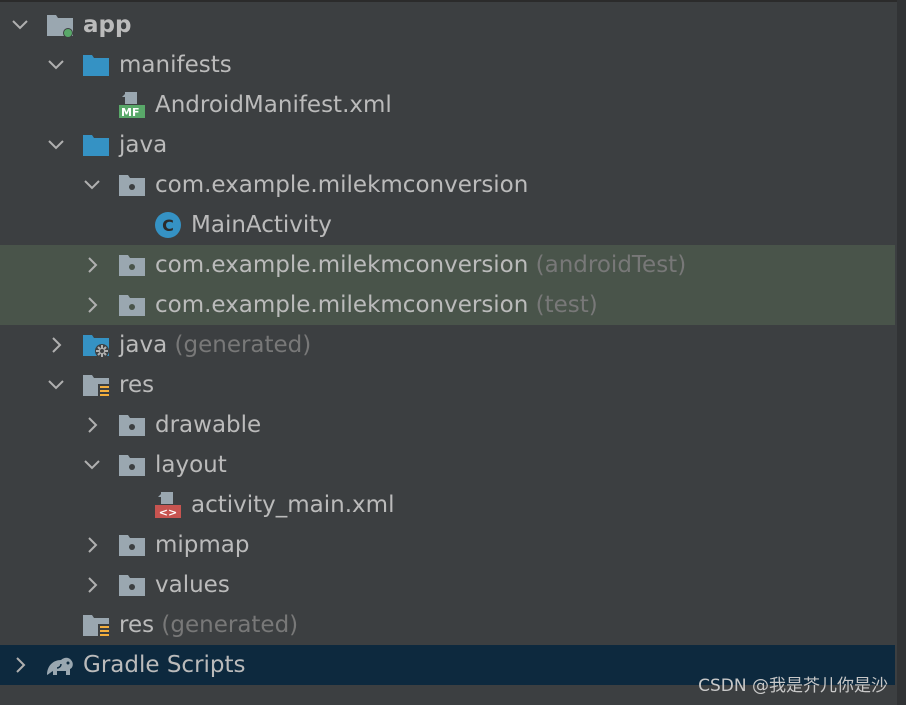  What do you see at coordinates (202, 545) in the screenshot?
I see `tree-row-label: mipmap` at bounding box center [202, 545].